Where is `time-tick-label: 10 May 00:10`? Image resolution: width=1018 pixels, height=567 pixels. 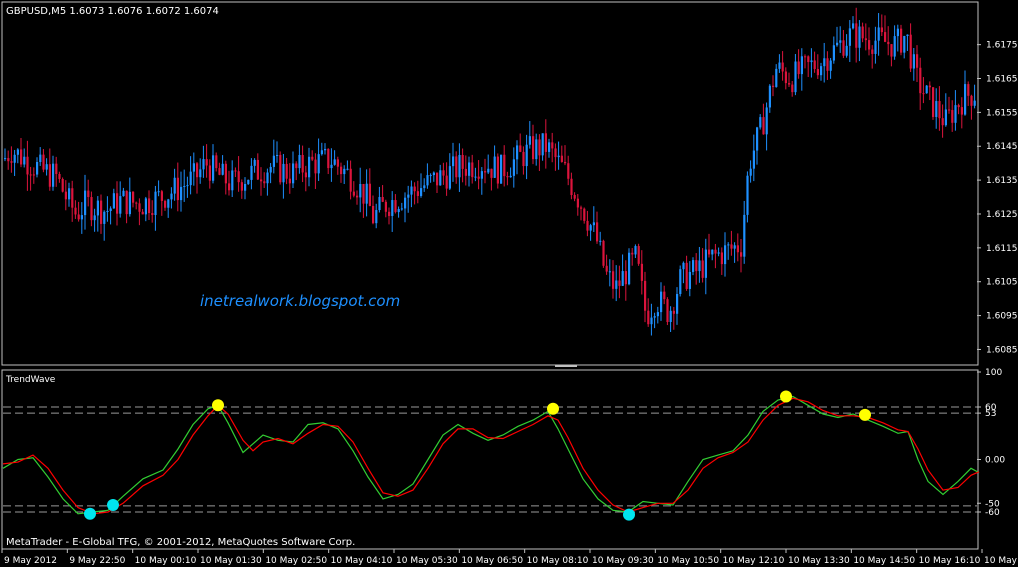
time-tick-label: 10 May 00:10 is located at coordinates (166, 561).